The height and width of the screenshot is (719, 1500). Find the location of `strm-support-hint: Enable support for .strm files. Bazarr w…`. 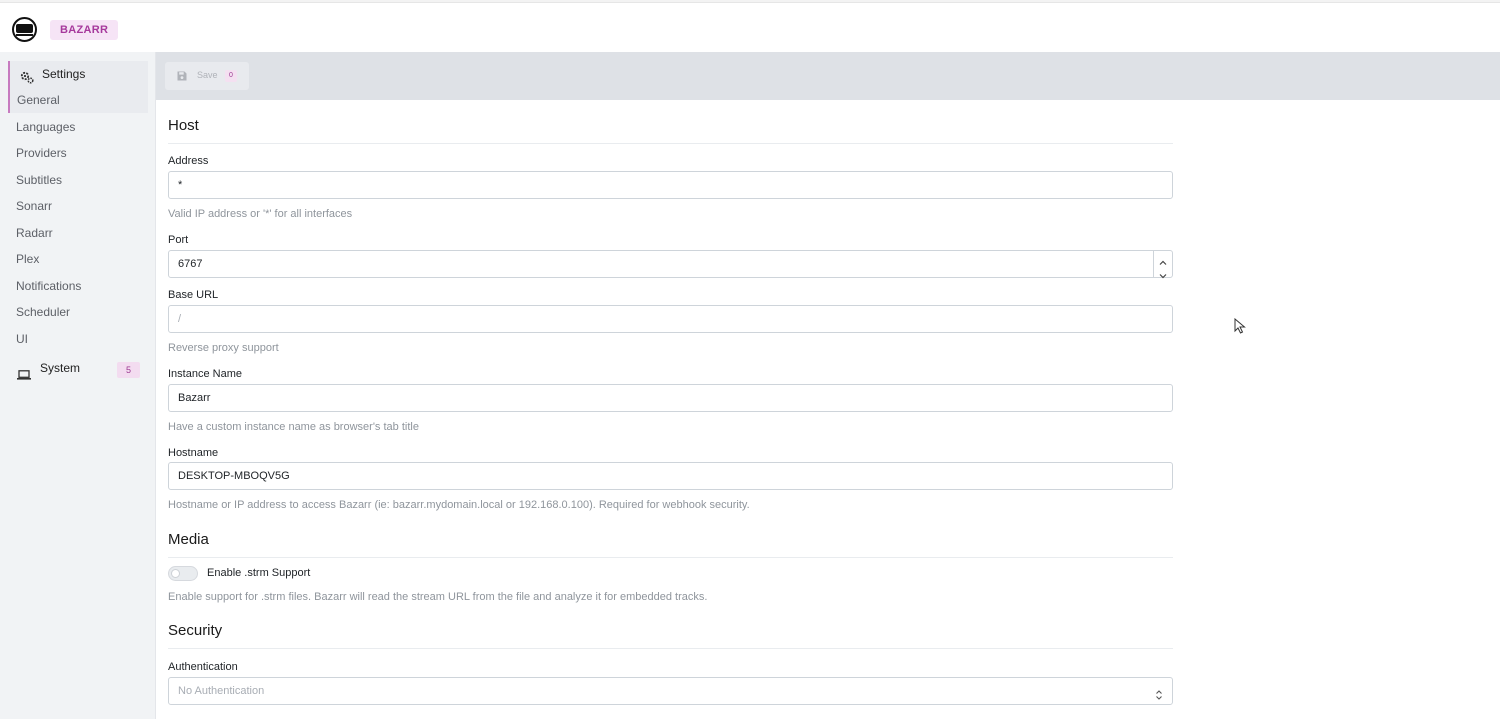

strm-support-hint: Enable support for .strm files. Bazarr w… is located at coordinates (438, 597).